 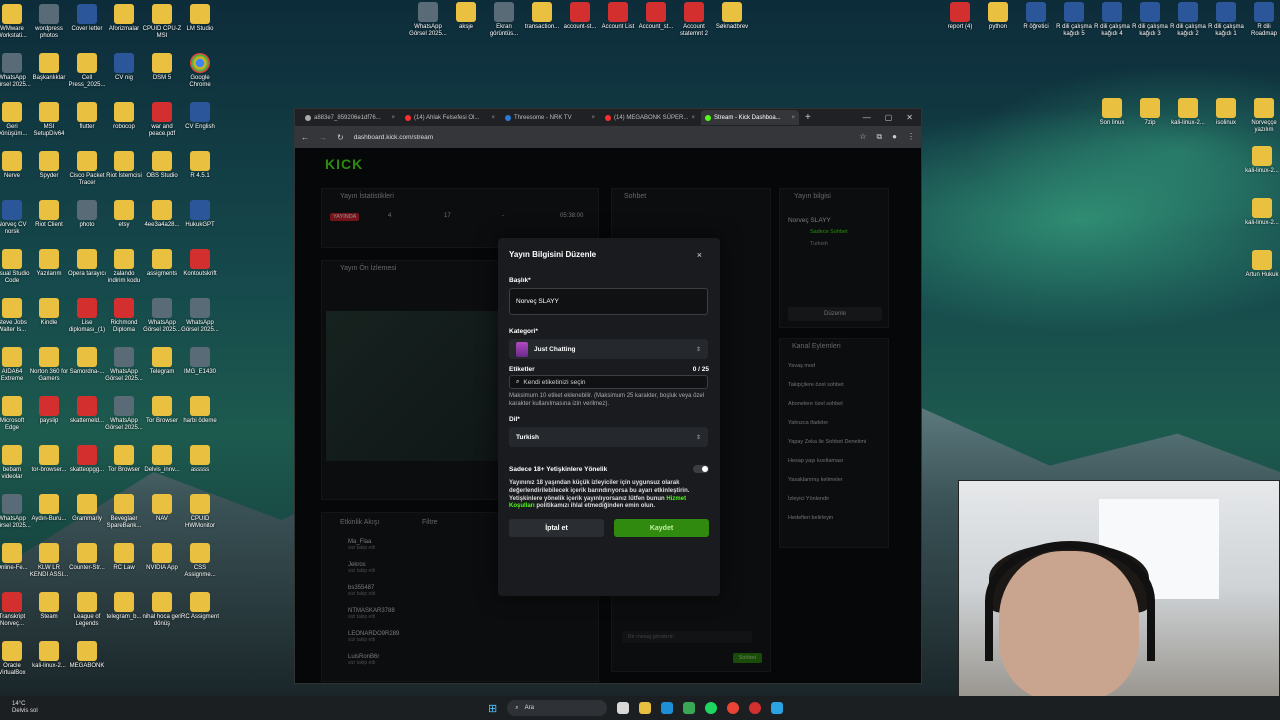 I want to click on desktop-icon: NAV, so click(x=162, y=508).